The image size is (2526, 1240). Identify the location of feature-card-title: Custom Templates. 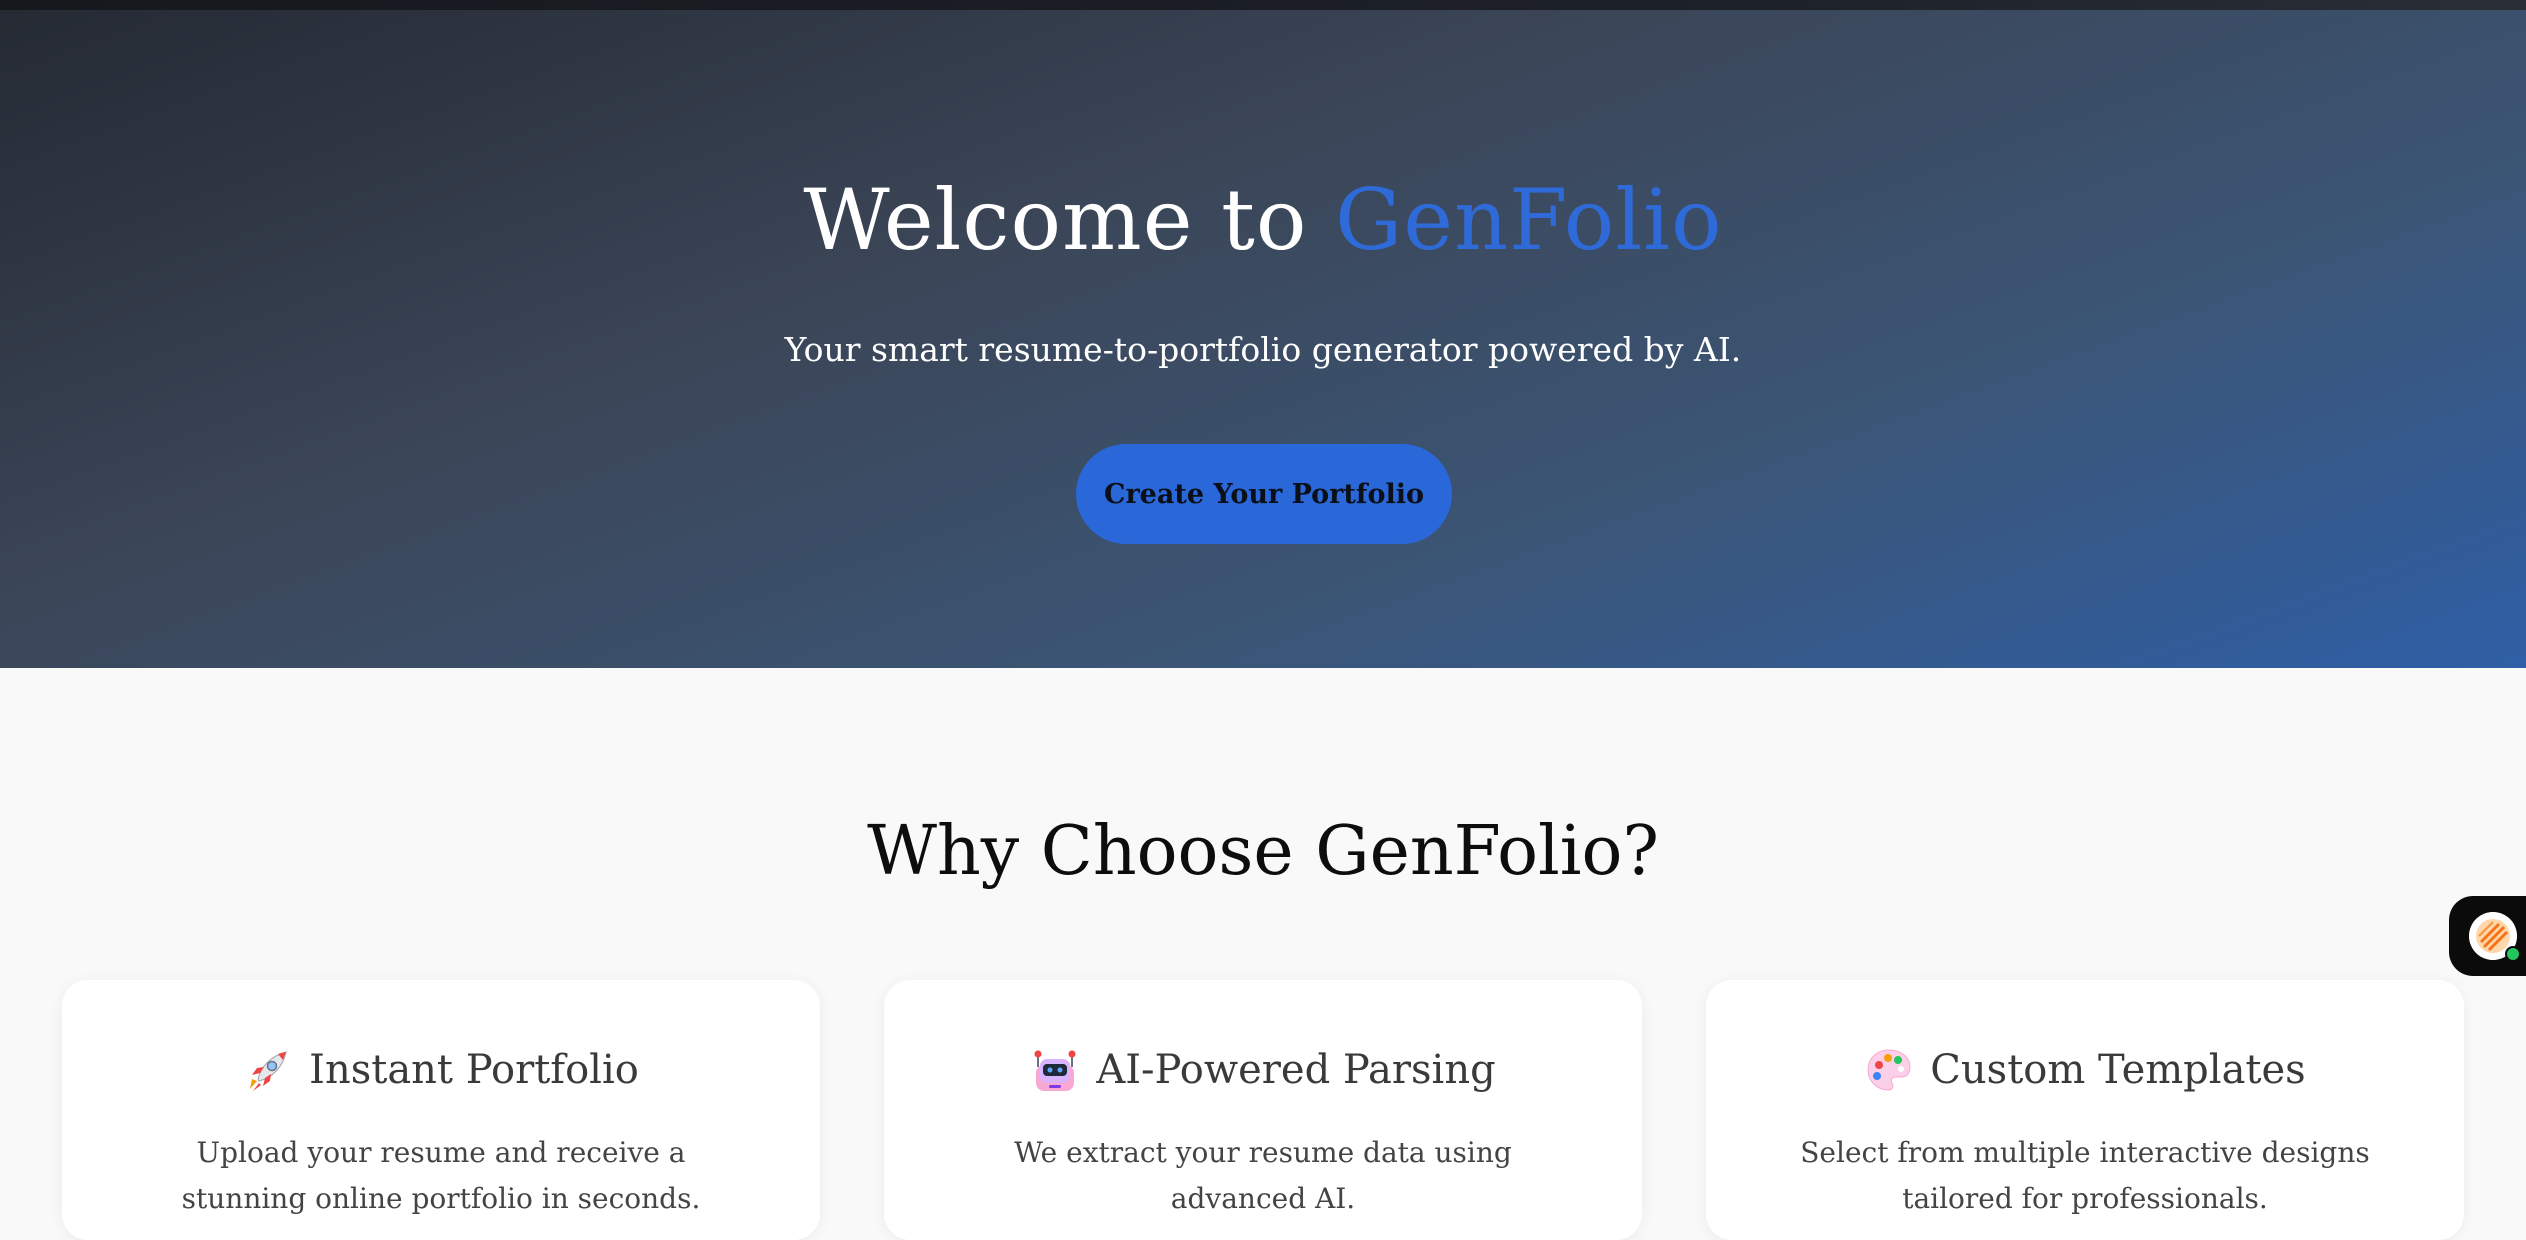
(2118, 1070).